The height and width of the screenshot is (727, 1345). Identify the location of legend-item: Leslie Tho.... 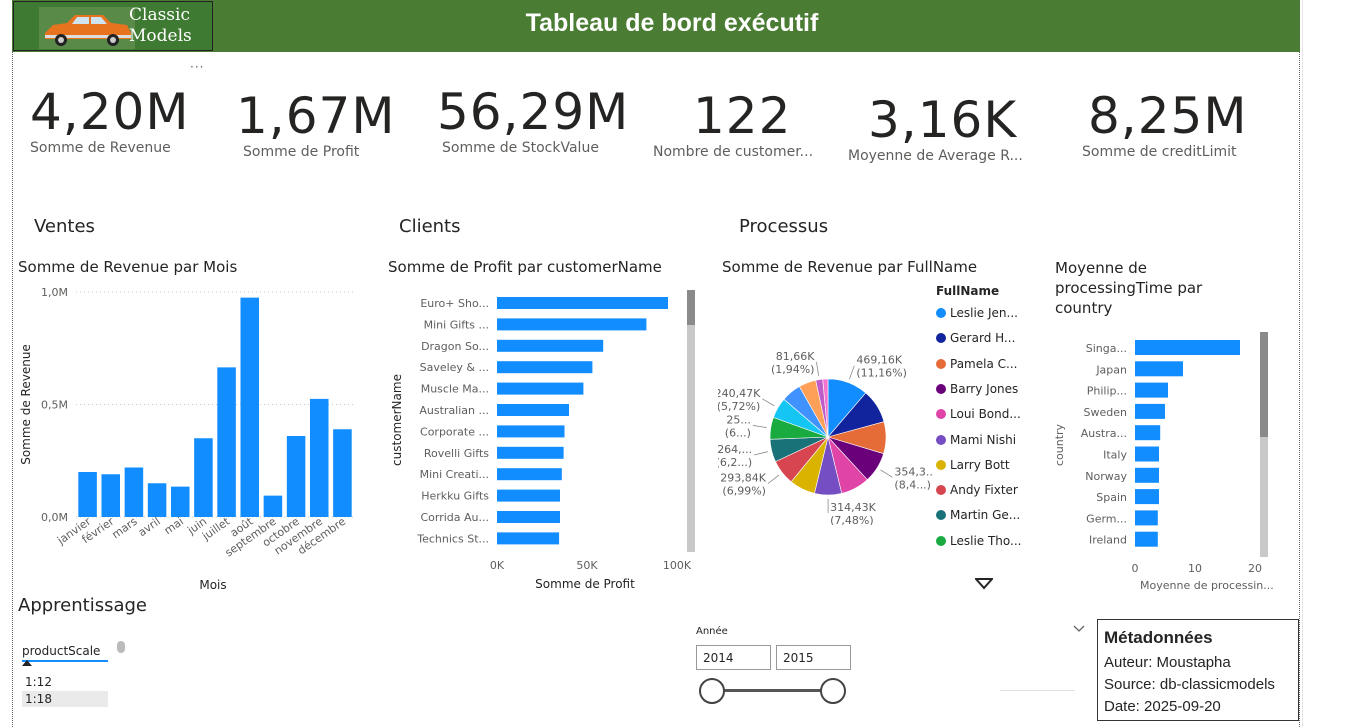
(978, 541).